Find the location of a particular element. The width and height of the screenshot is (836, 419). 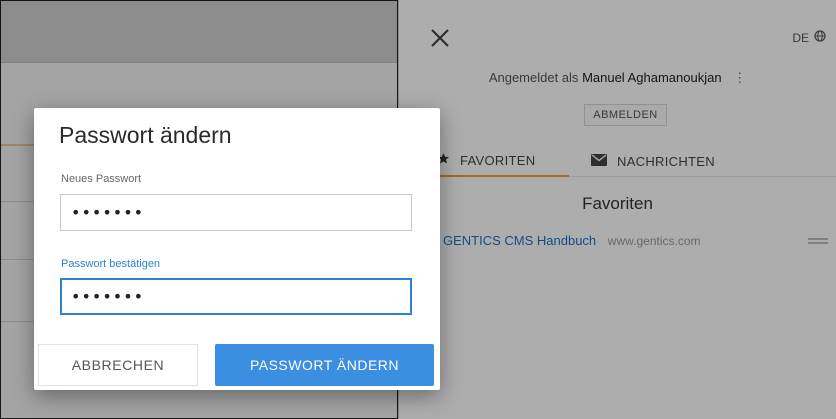

new-password-label: Neues Passwort is located at coordinates (101, 179).